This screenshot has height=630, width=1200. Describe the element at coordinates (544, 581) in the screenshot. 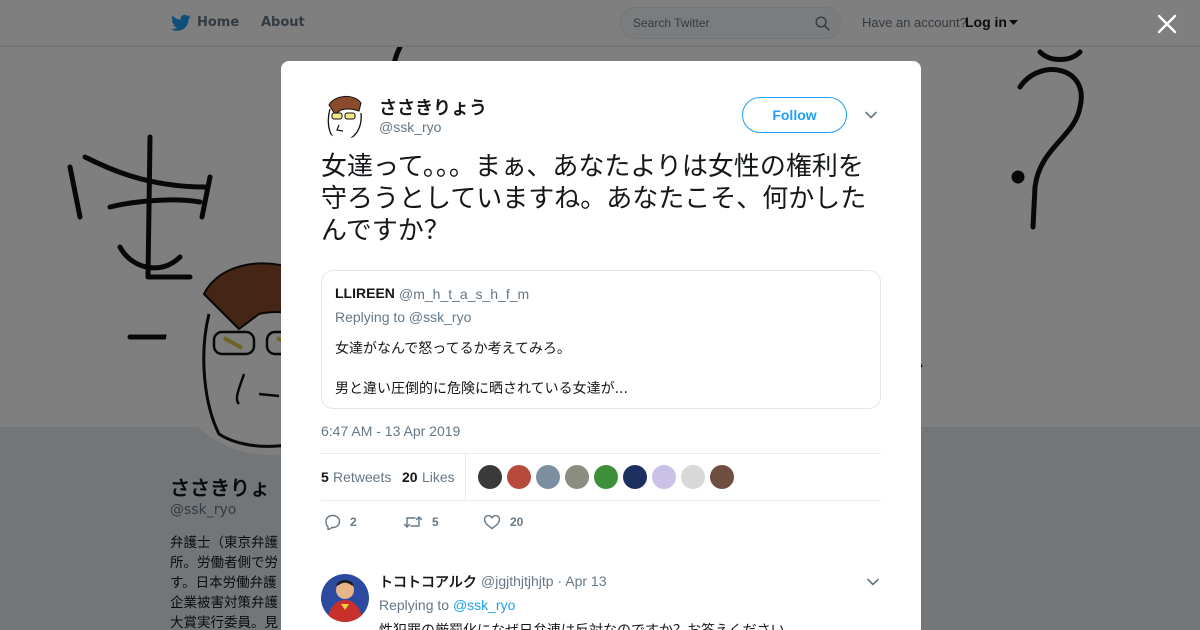

I see `reply-author-handle: @jgjthjtjhjtp · Apr 13` at that location.